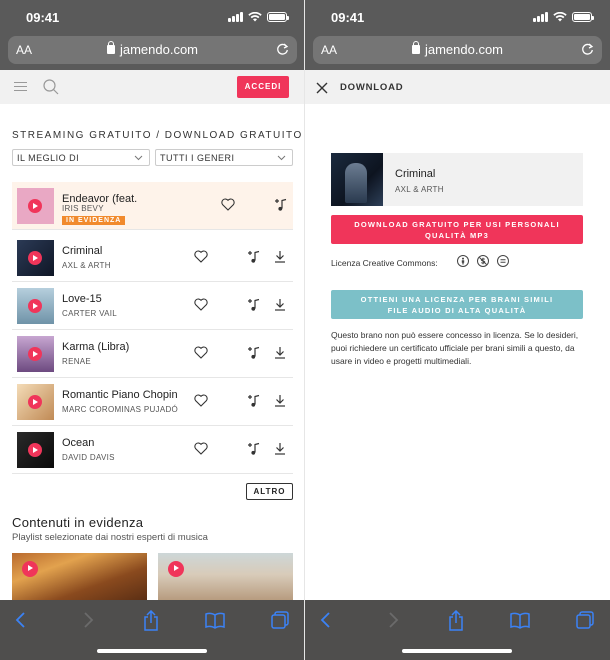  What do you see at coordinates (152, 206) in the screenshot?
I see `track-row: Endeavor (feat. IRIS BEVY IN EVIDENZA` at bounding box center [152, 206].